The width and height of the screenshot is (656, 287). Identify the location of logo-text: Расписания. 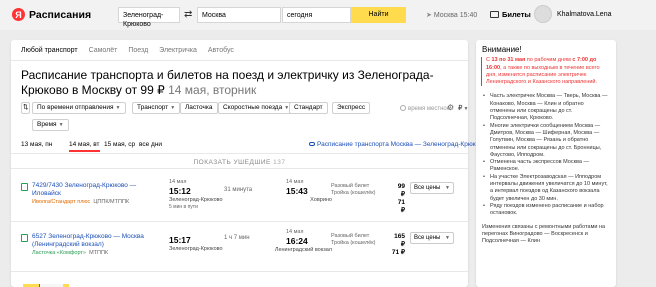
(60, 14).